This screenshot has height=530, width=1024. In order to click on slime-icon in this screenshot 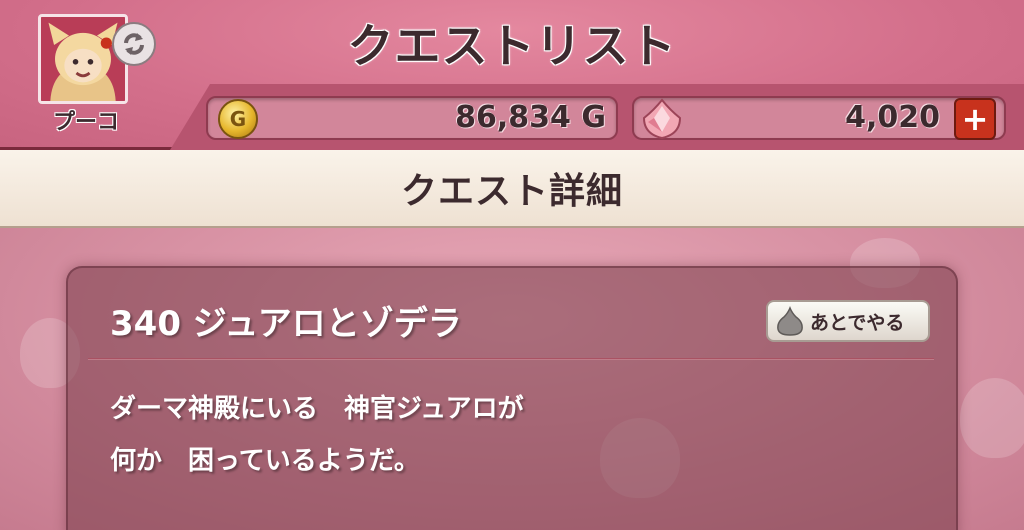, I will do `click(790, 320)`.